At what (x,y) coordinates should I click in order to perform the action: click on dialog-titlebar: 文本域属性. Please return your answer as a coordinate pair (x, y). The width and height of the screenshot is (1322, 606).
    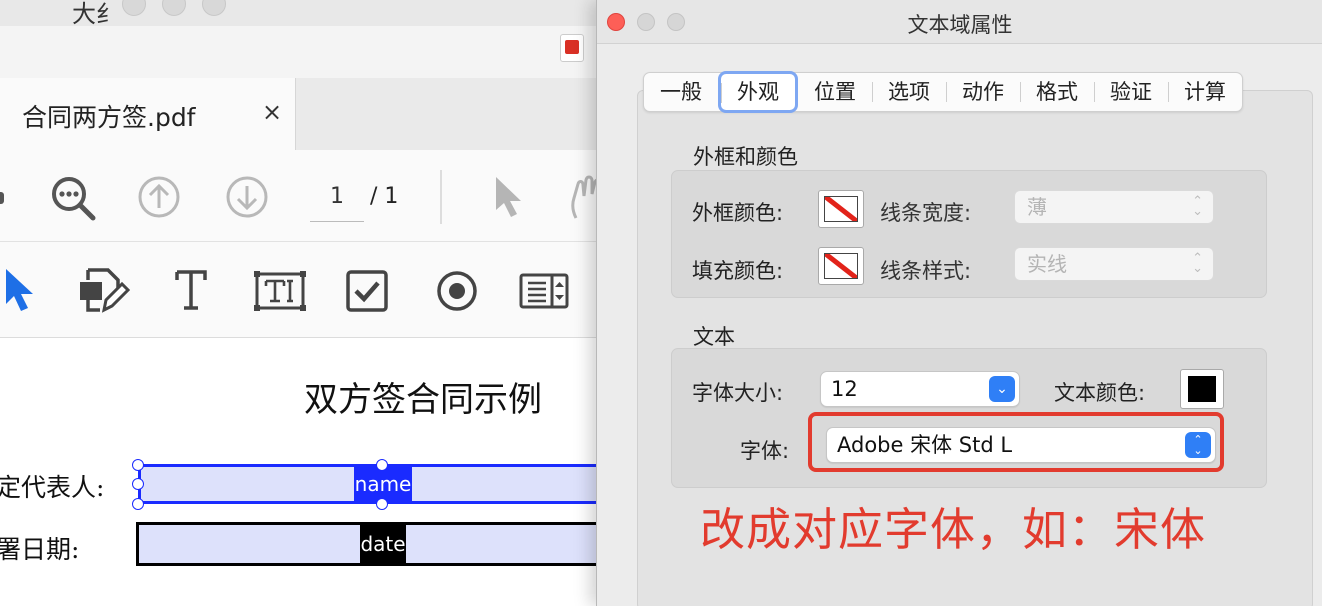
    Looking at the image, I should click on (959, 22).